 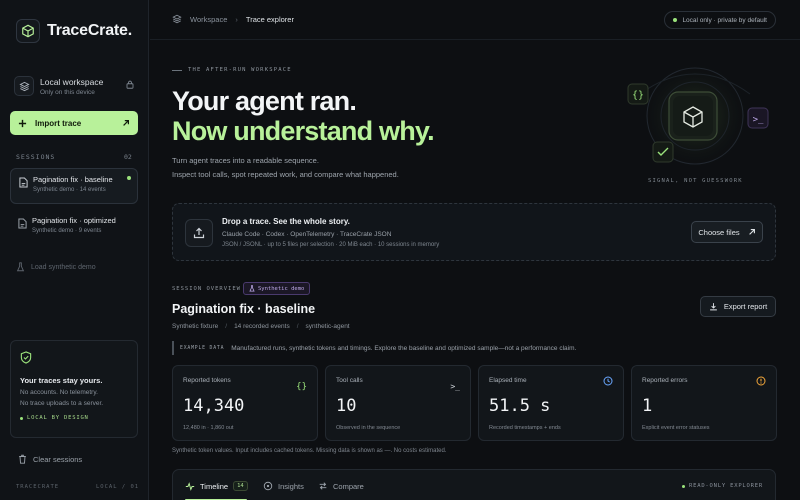 I want to click on clear-sessions-label: Clear sessions, so click(x=58, y=459).